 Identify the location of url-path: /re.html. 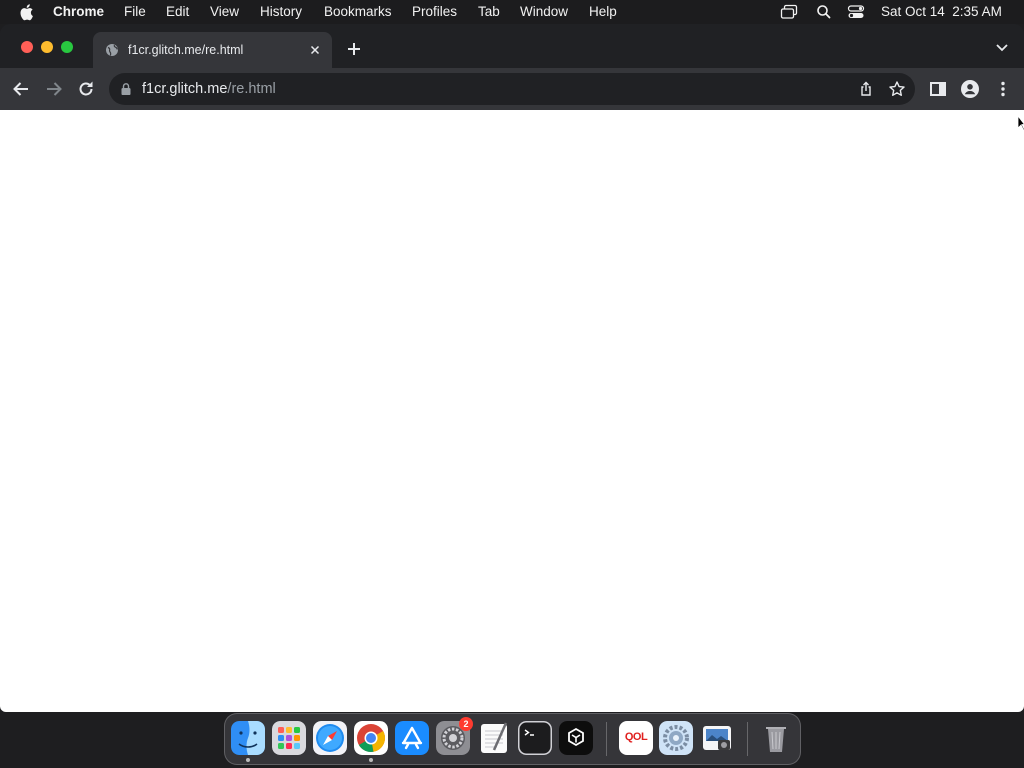
(251, 89).